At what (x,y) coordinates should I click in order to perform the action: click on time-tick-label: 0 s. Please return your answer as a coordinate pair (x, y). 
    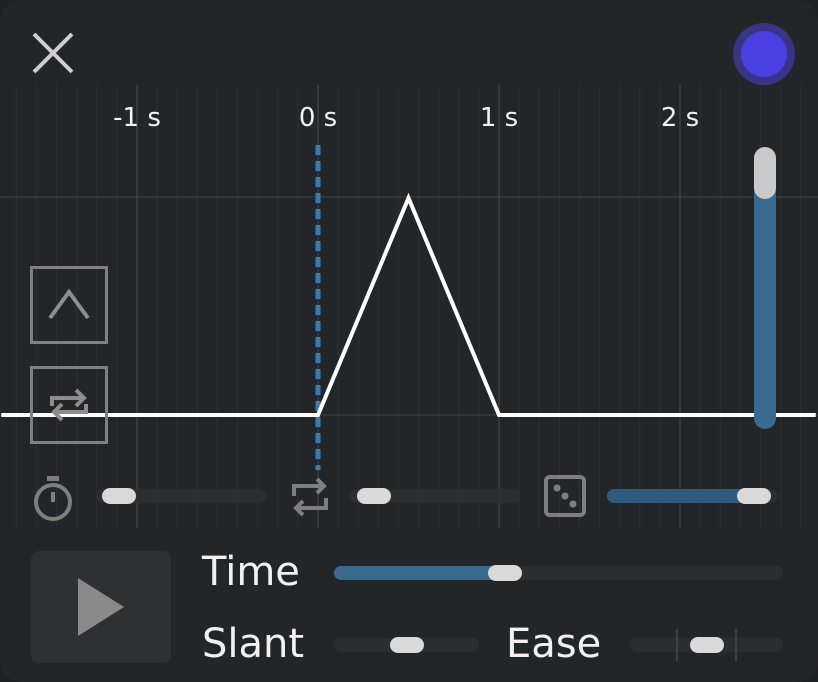
    Looking at the image, I should click on (318, 118).